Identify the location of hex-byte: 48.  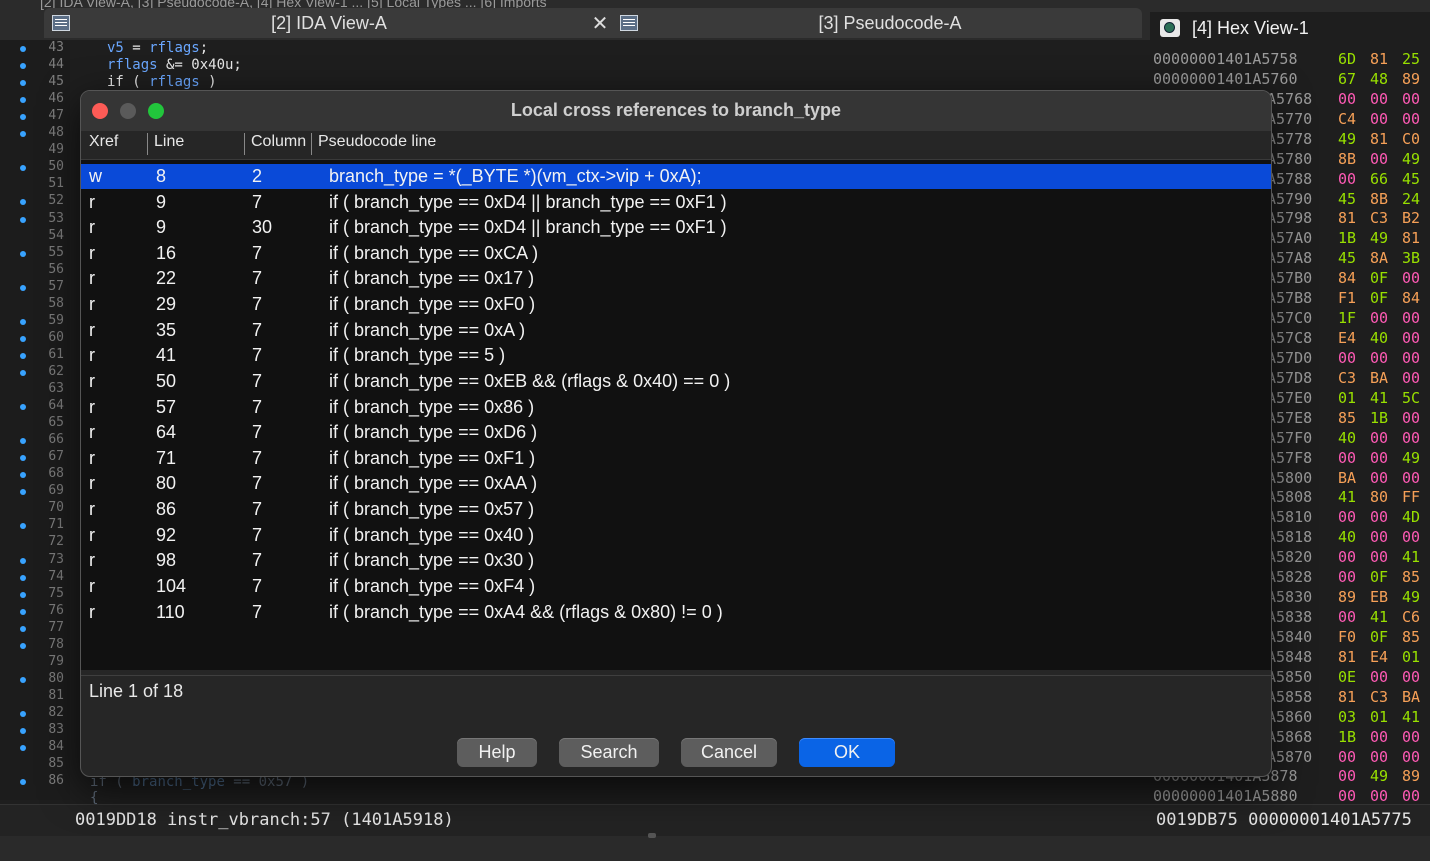
(1382, 79).